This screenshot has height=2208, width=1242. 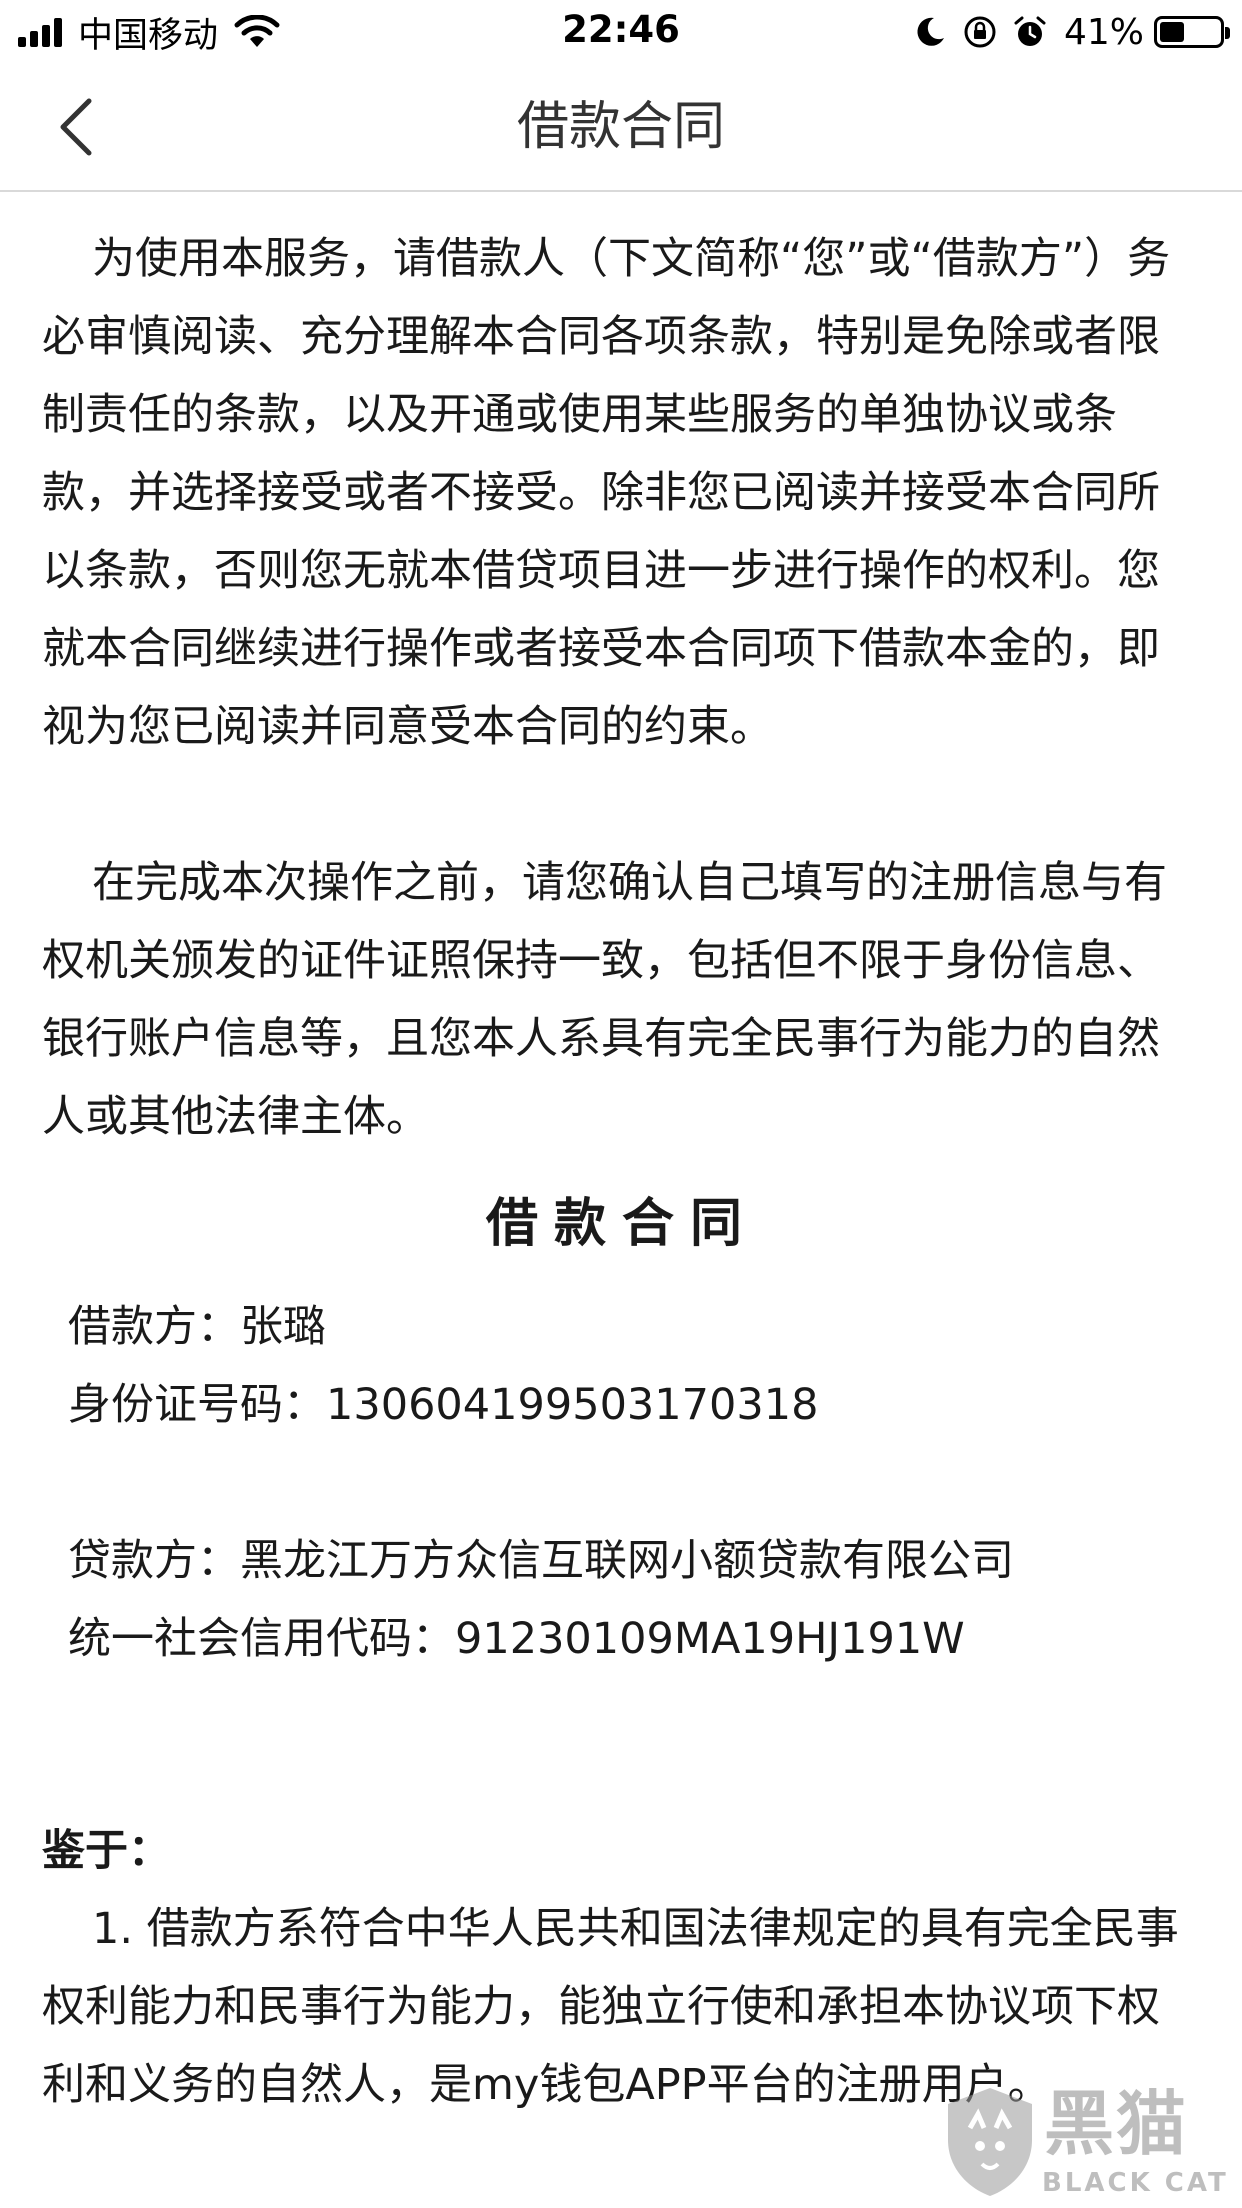 I want to click on lender-label: 贷款方：, so click(x=154, y=1561).